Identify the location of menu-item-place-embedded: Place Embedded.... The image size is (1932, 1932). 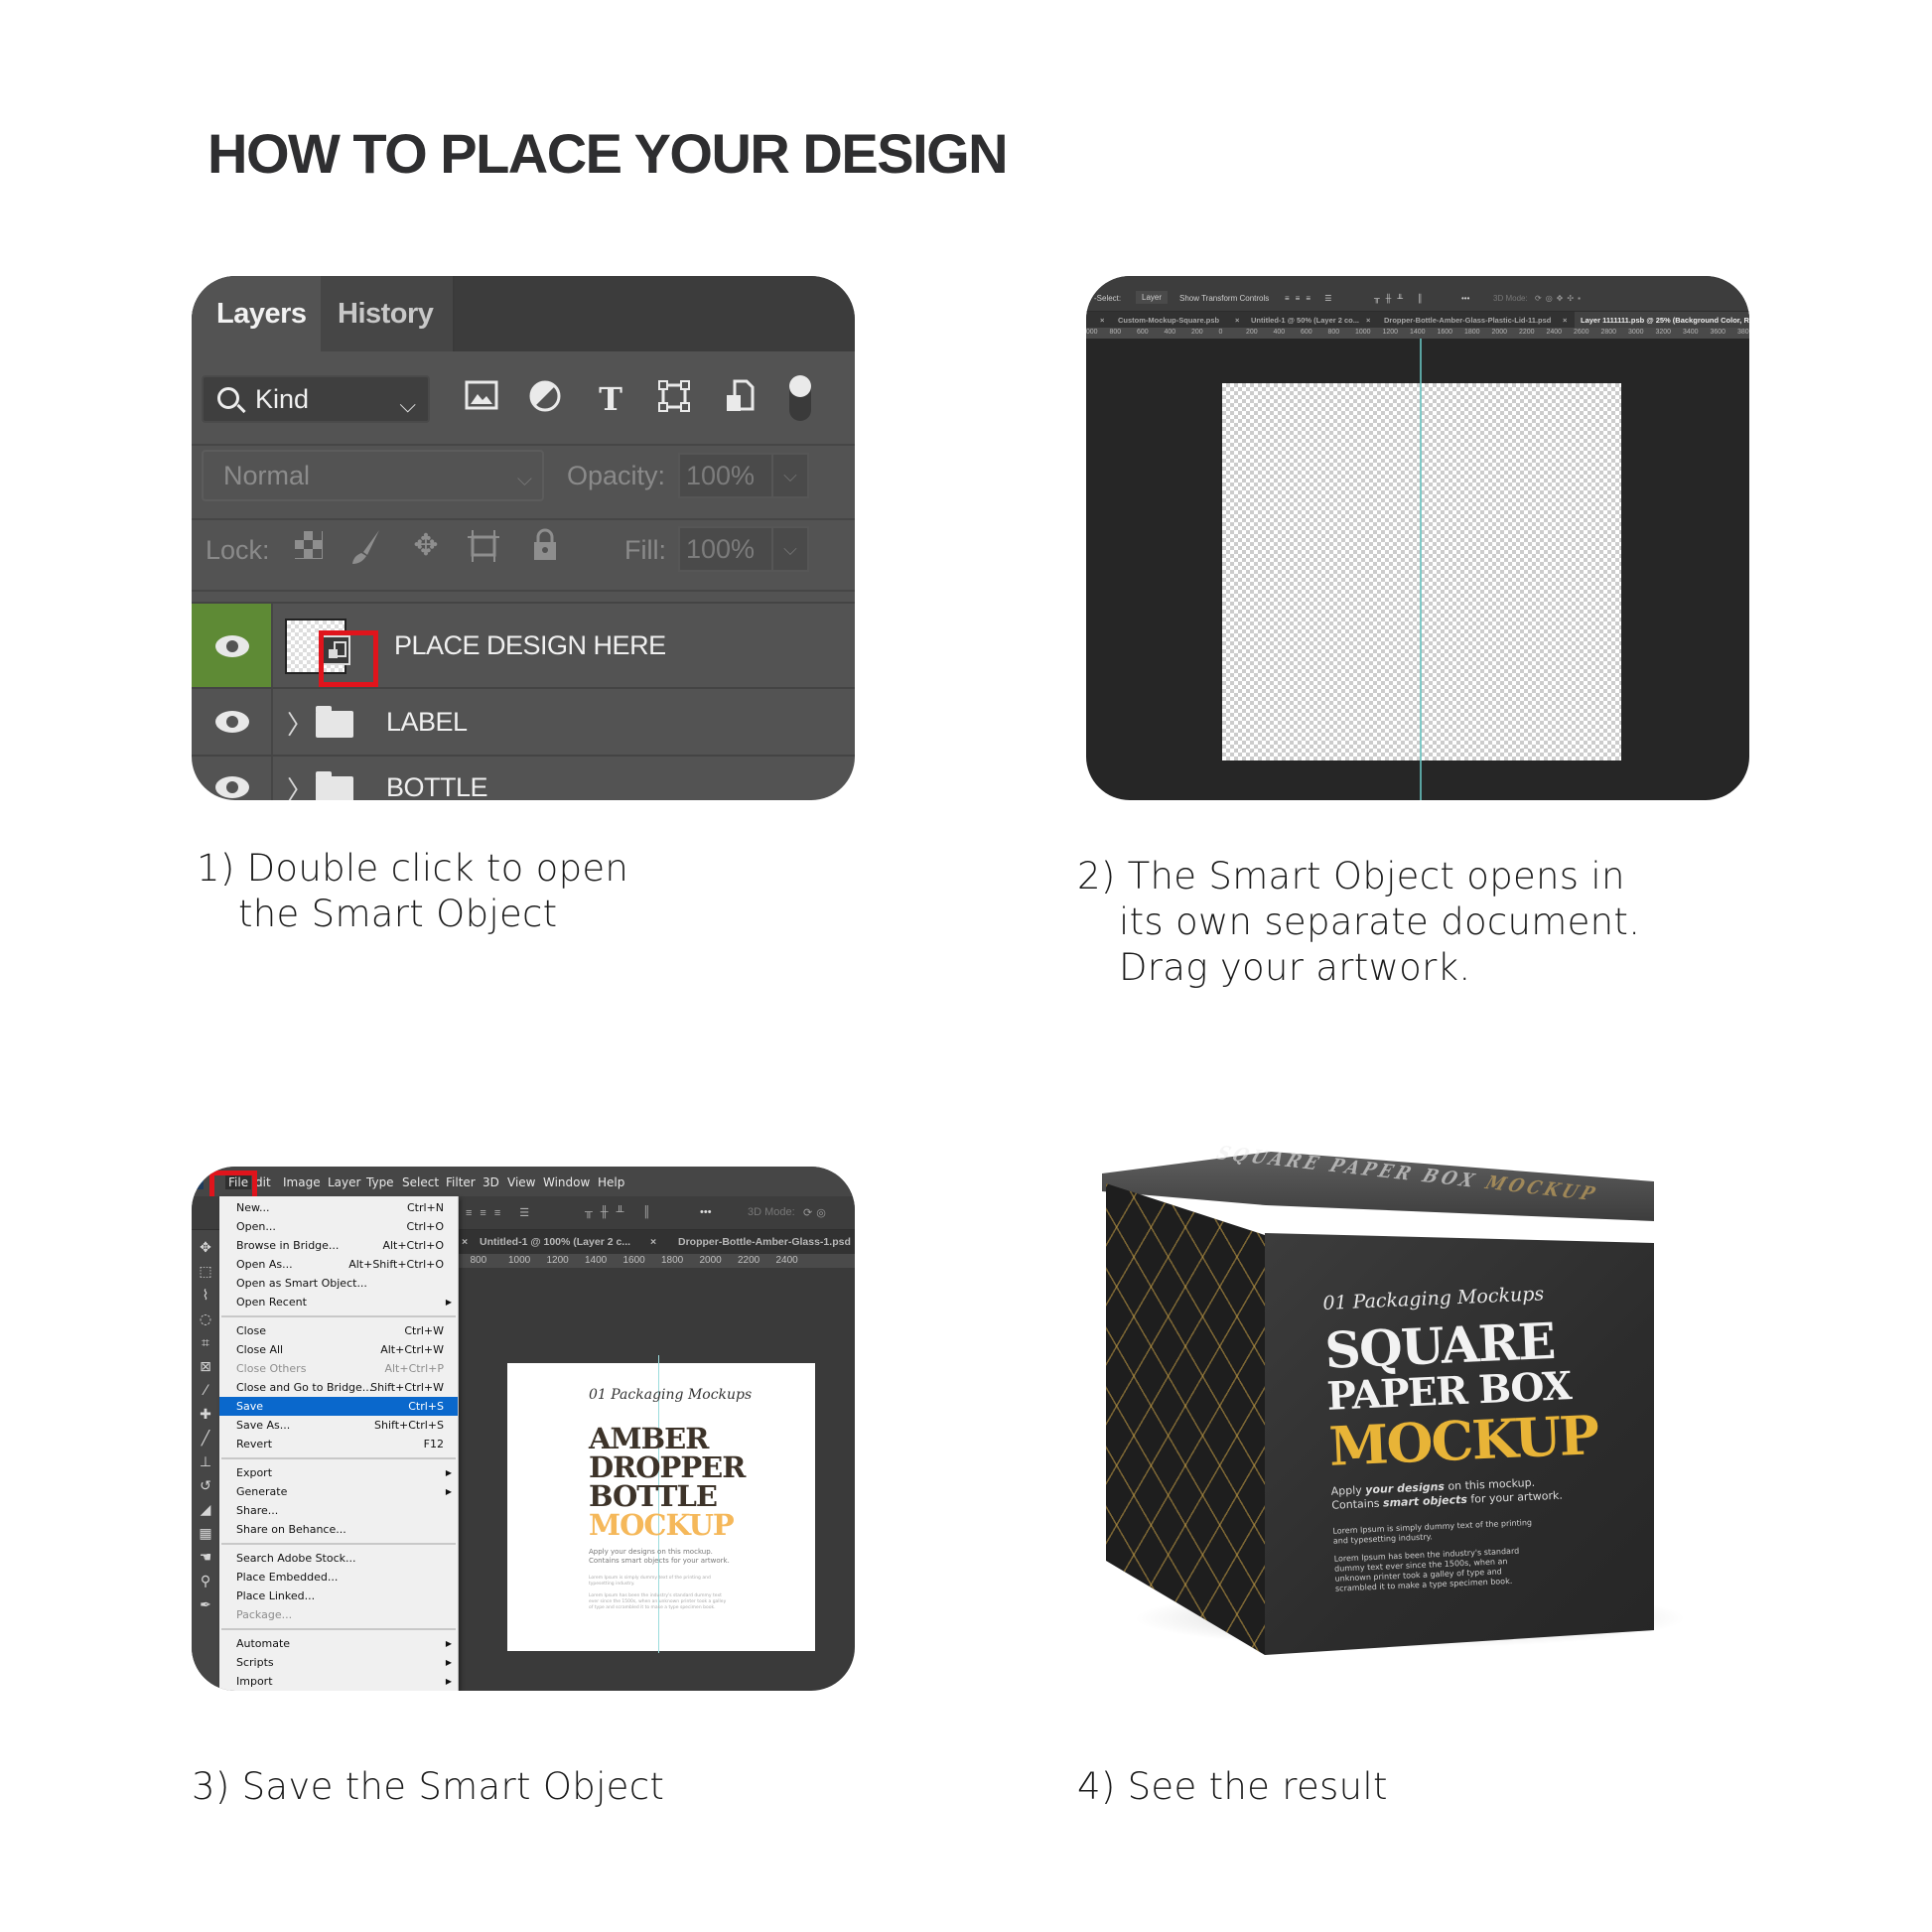
(338, 1578).